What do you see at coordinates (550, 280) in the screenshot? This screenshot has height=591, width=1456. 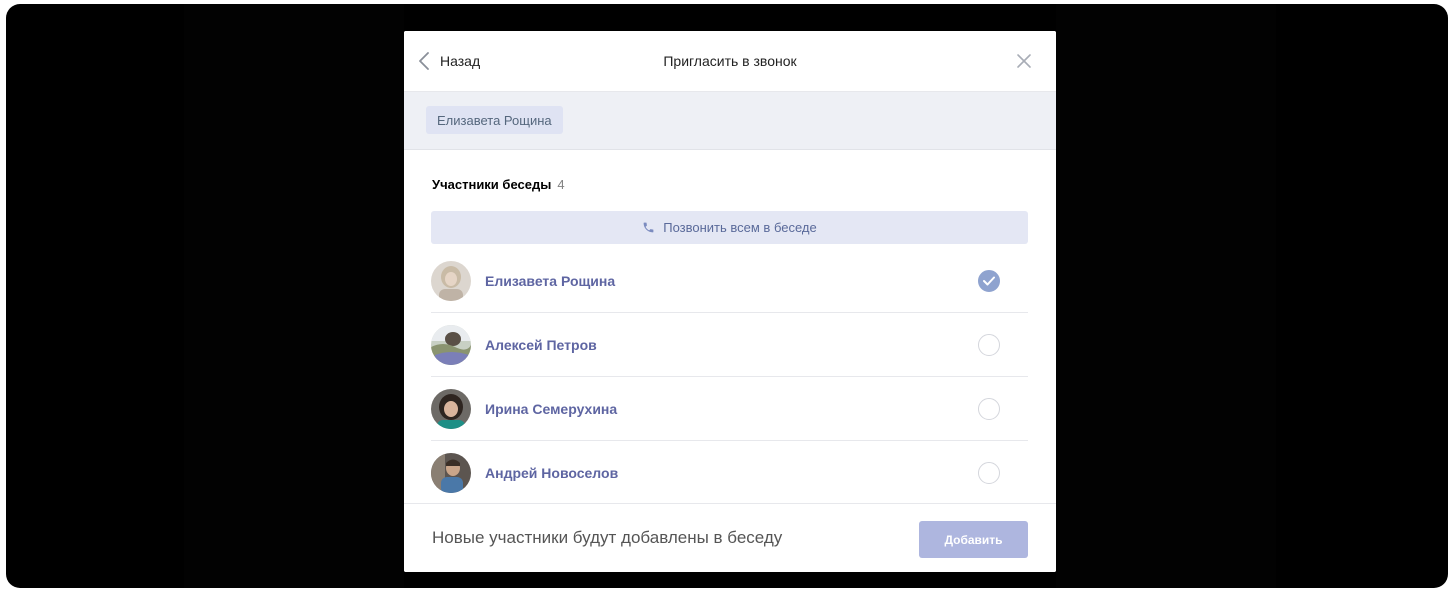 I see `member-name: Елизавета Рощина` at bounding box center [550, 280].